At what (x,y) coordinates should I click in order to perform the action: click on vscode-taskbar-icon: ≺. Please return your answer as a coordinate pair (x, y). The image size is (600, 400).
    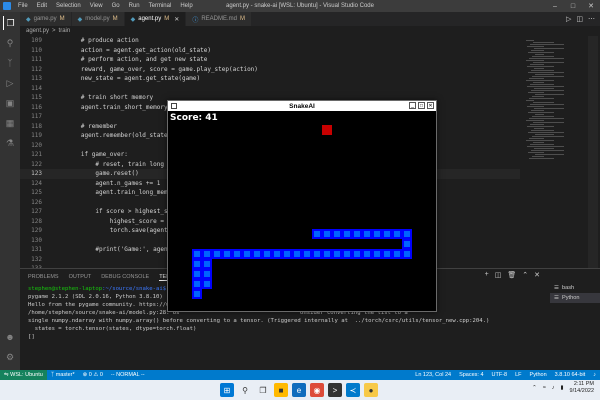
    Looking at the image, I should click on (353, 390).